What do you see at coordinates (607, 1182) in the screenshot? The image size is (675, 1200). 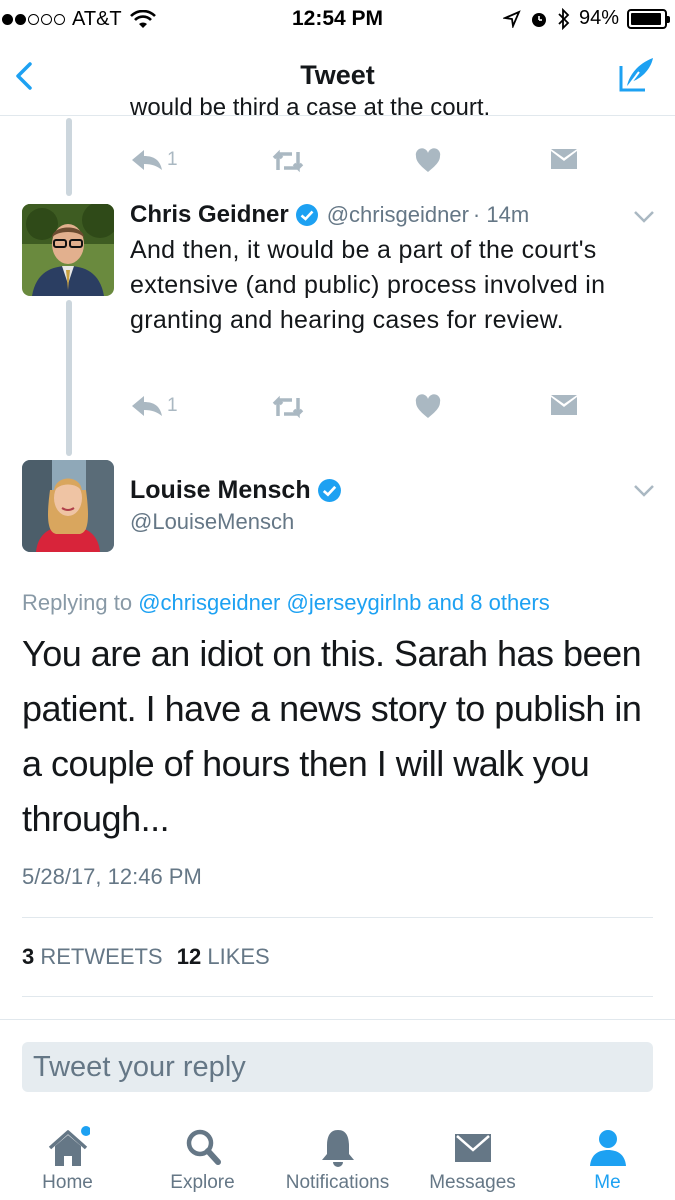 I see `tab-label: Me` at bounding box center [607, 1182].